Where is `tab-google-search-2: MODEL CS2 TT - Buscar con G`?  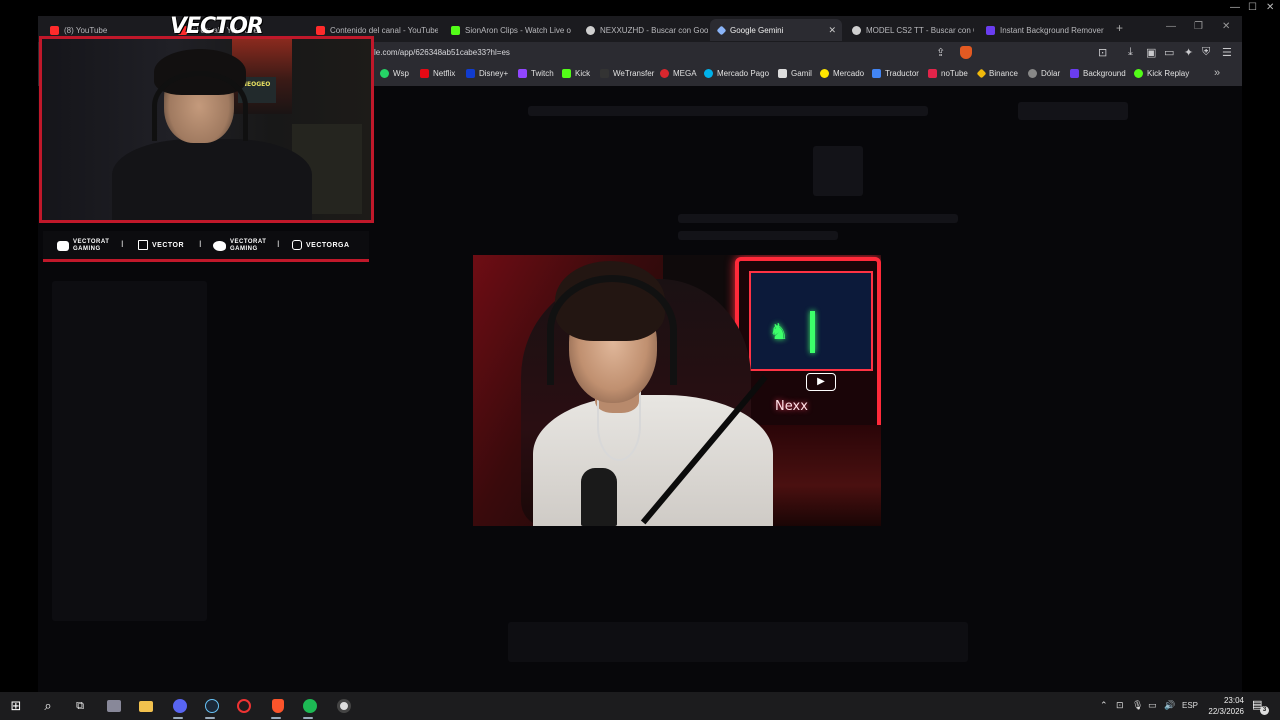
tab-google-search-2: MODEL CS2 TT - Buscar con G is located at coordinates (909, 30).